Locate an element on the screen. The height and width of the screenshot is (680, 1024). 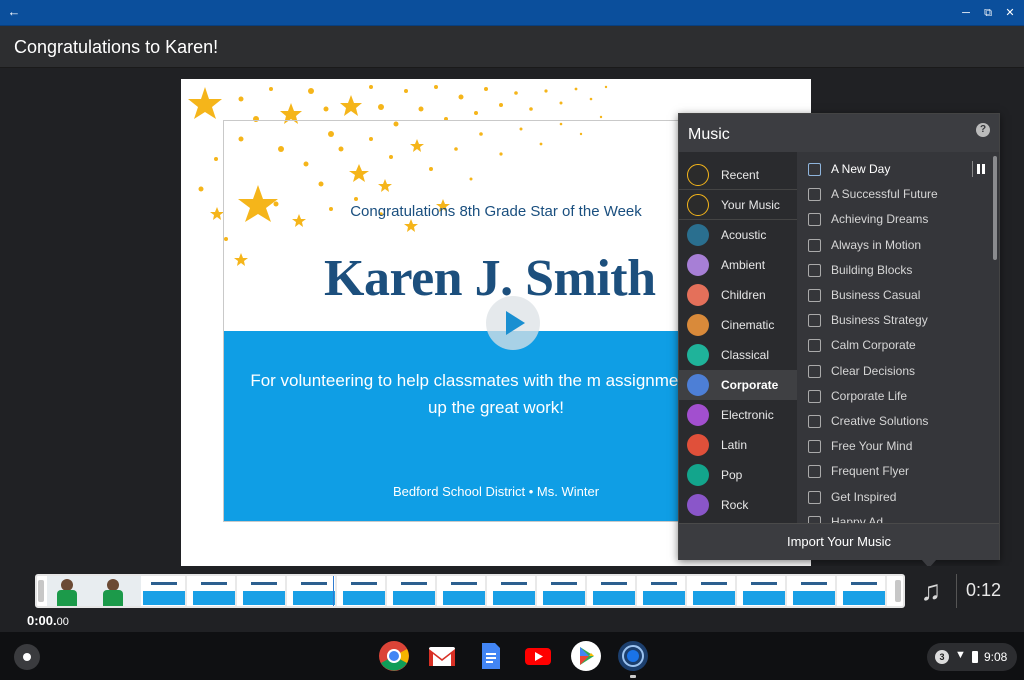
genre-item-your-music: Your Music is located at coordinates (738, 205).